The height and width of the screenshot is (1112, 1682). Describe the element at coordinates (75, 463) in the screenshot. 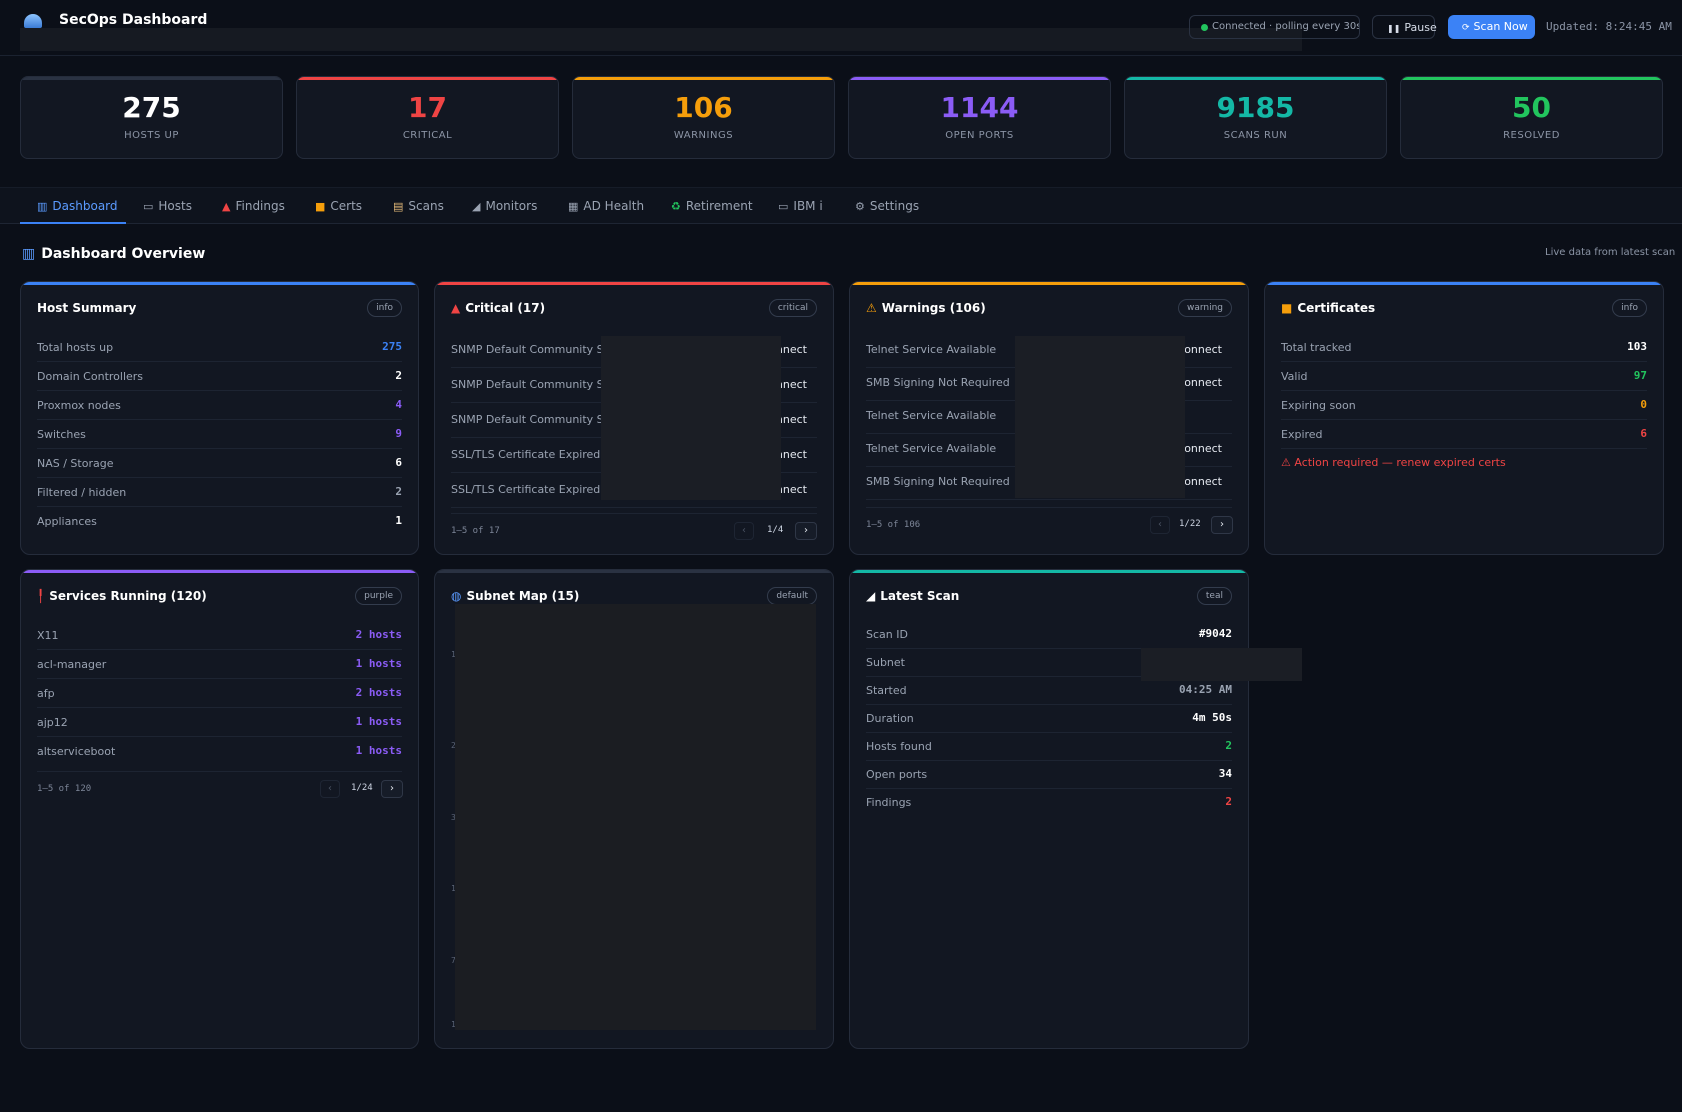

I see `row-label: NAS / Storage` at that location.